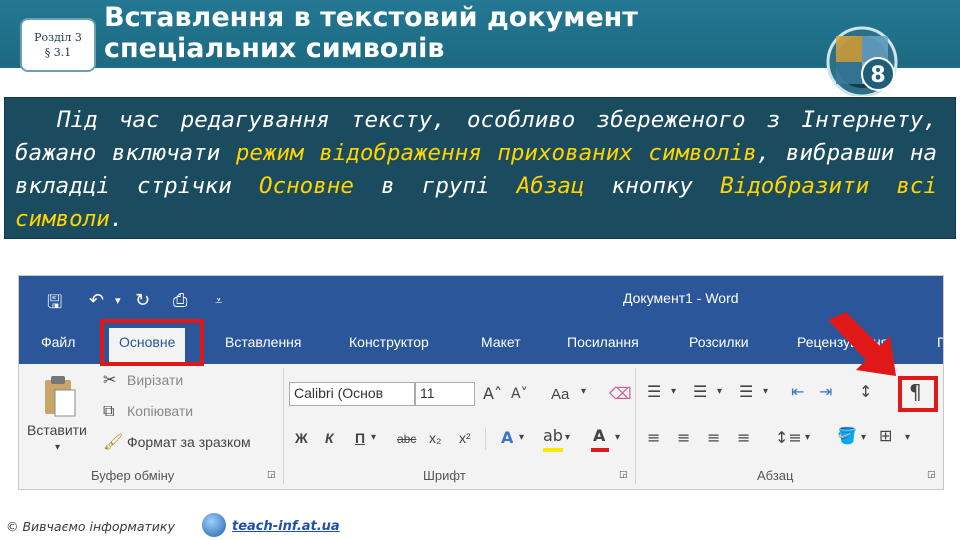  Describe the element at coordinates (389, 342) in the screenshot. I see `tab-design: Конструктор` at that location.